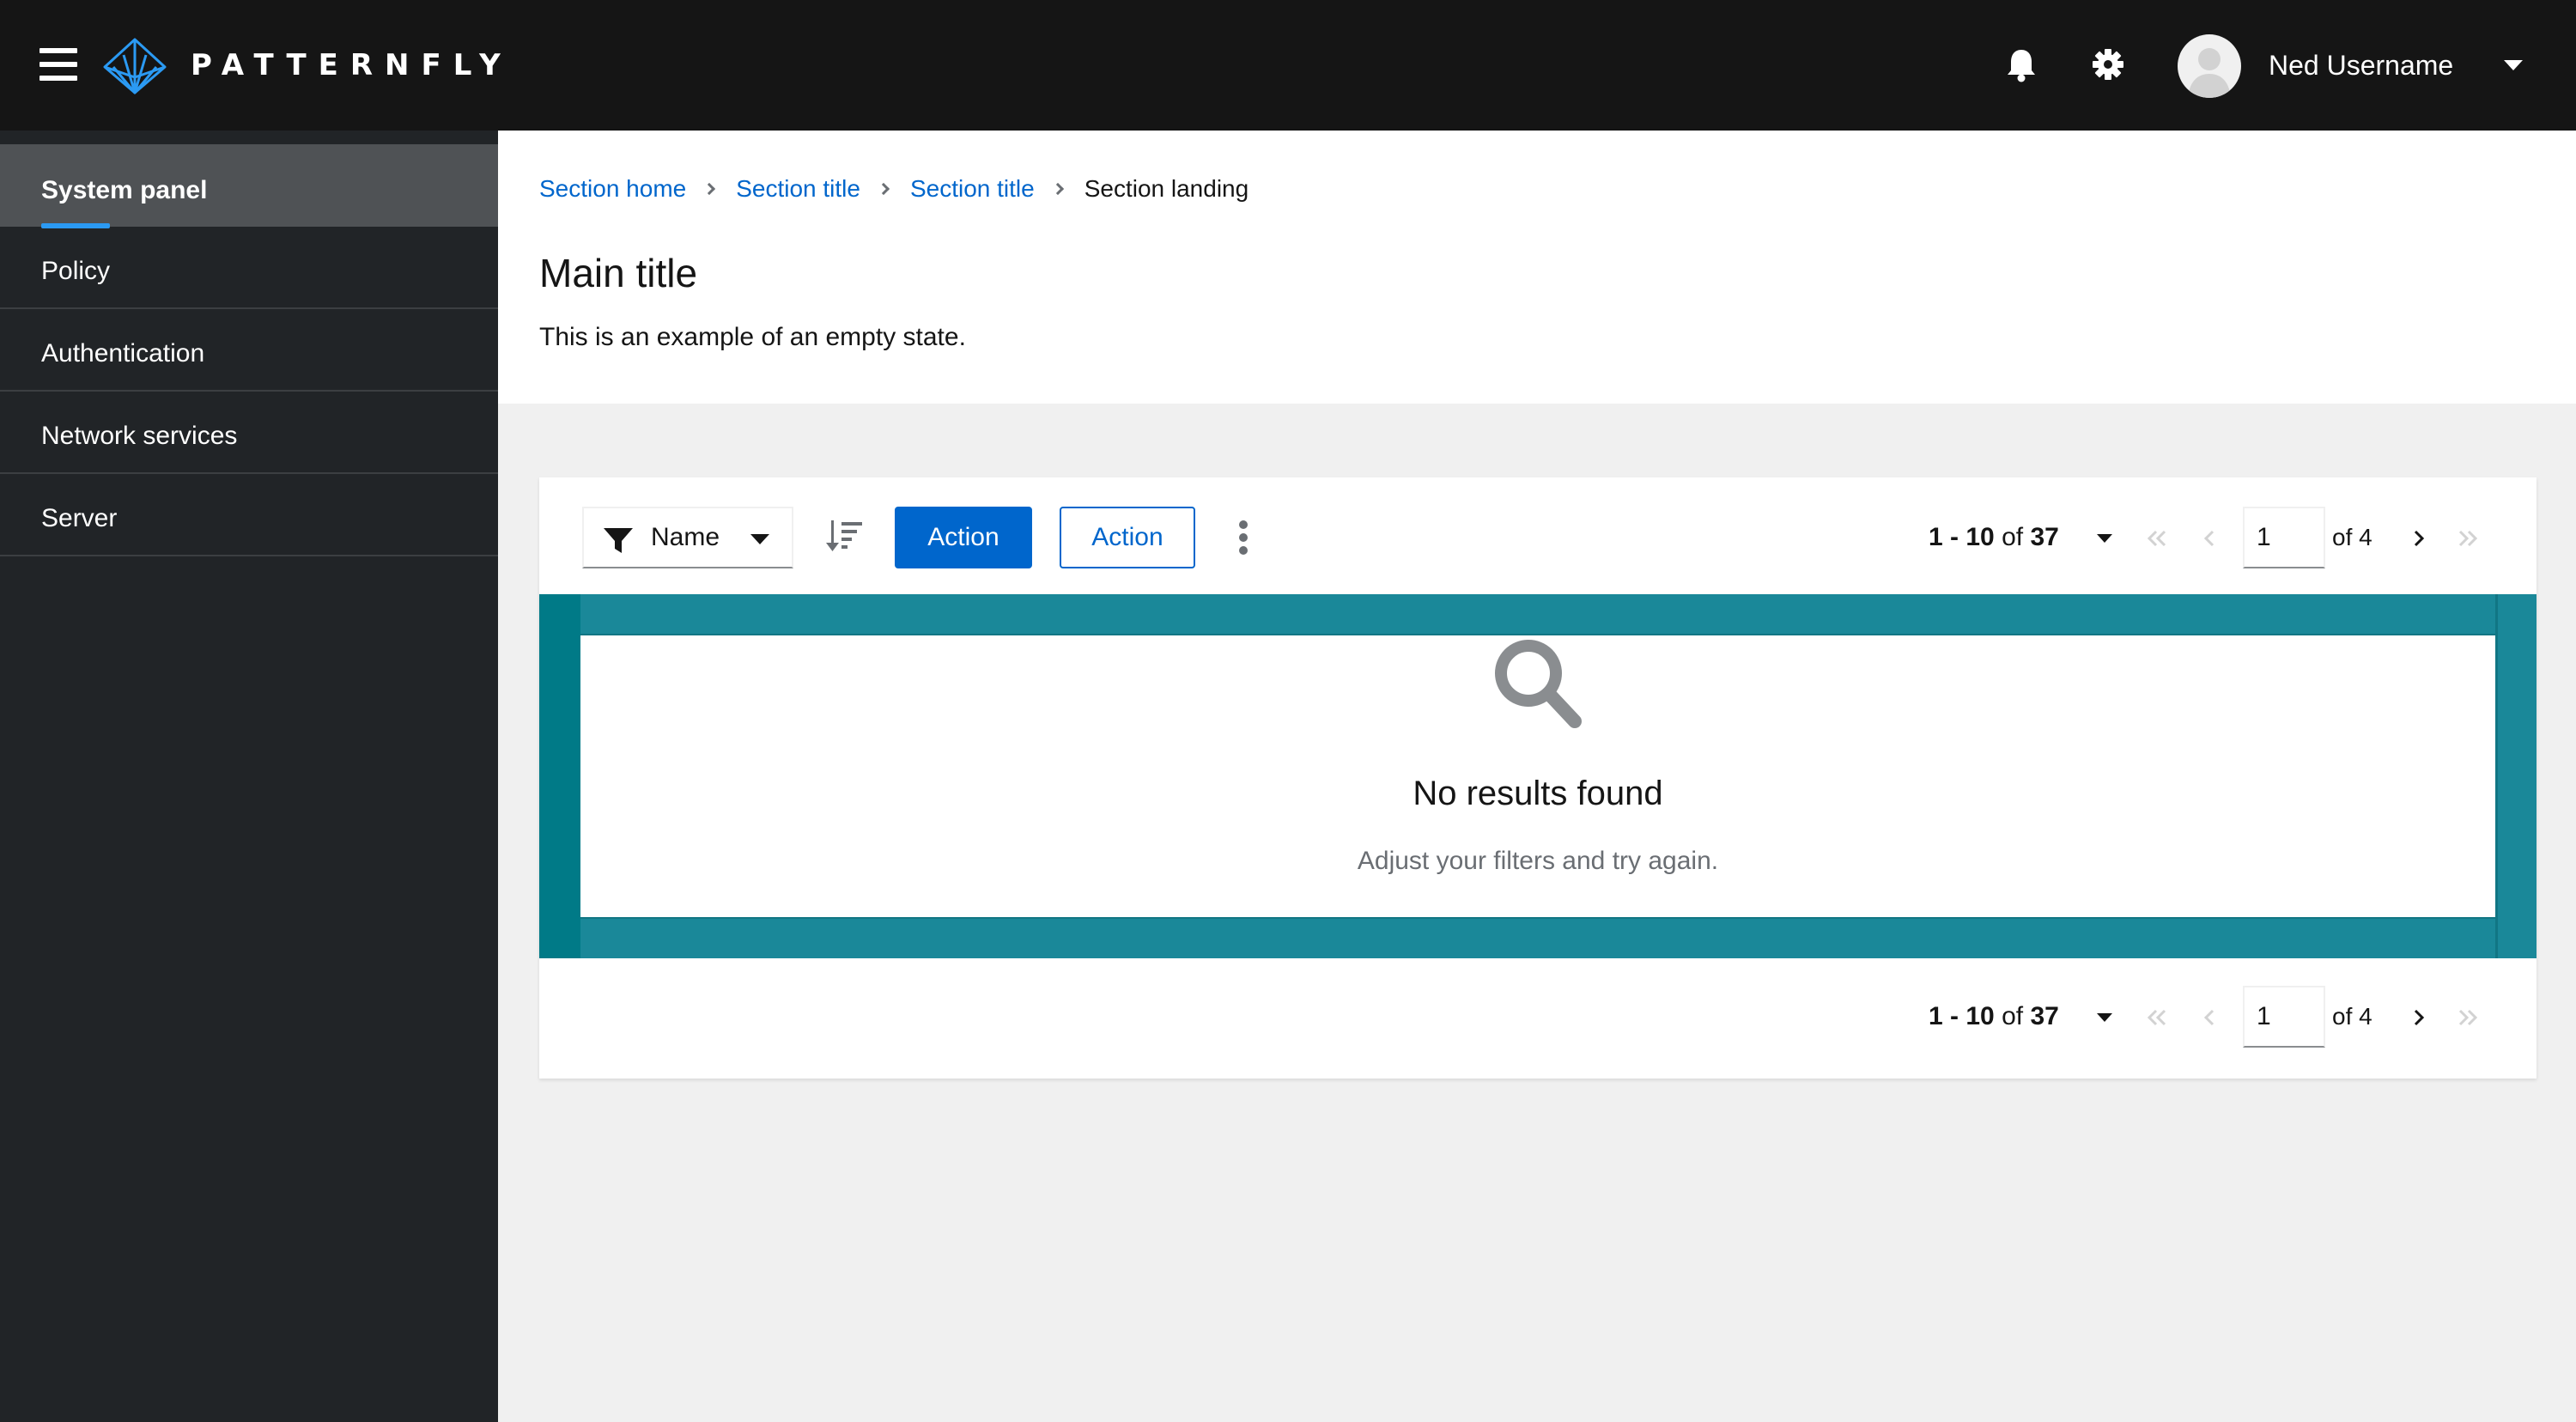 Image resolution: width=2576 pixels, height=1422 pixels. Describe the element at coordinates (249, 351) in the screenshot. I see `sidebar-item-authentication: Authentication` at that location.